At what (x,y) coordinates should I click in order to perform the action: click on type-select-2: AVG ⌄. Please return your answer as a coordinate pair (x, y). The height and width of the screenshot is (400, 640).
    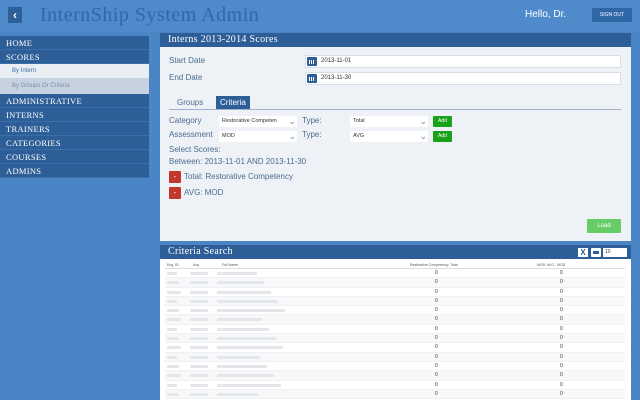
    Looking at the image, I should click on (389, 136).